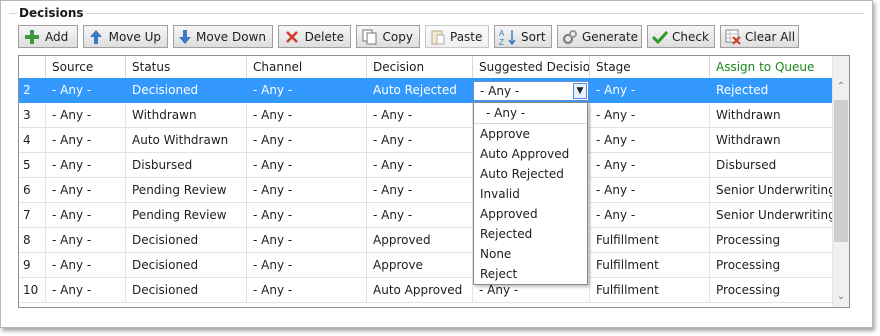 The width and height of the screenshot is (880, 336). What do you see at coordinates (530, 134) in the screenshot?
I see `dropdown-option: Approve` at bounding box center [530, 134].